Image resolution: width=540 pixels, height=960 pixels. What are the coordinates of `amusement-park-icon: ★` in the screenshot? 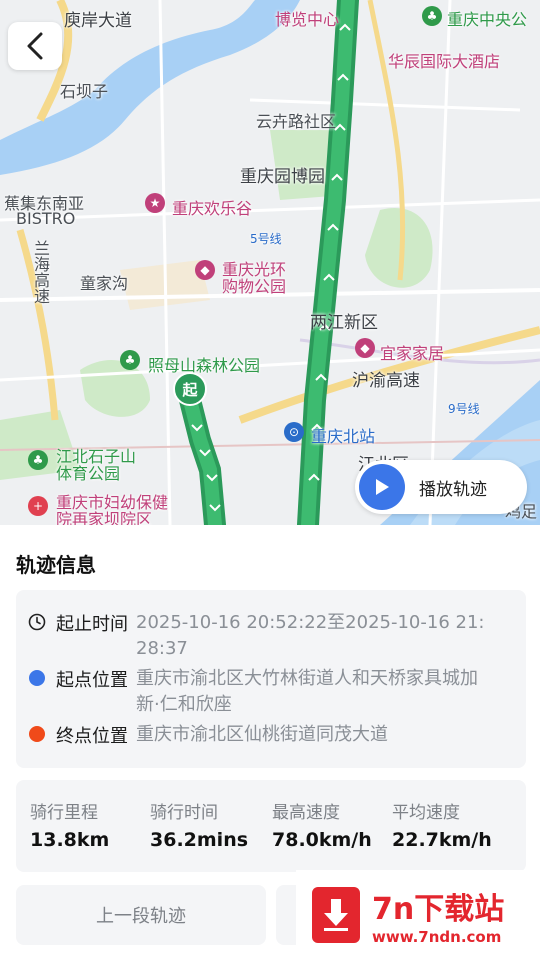 It's located at (155, 203).